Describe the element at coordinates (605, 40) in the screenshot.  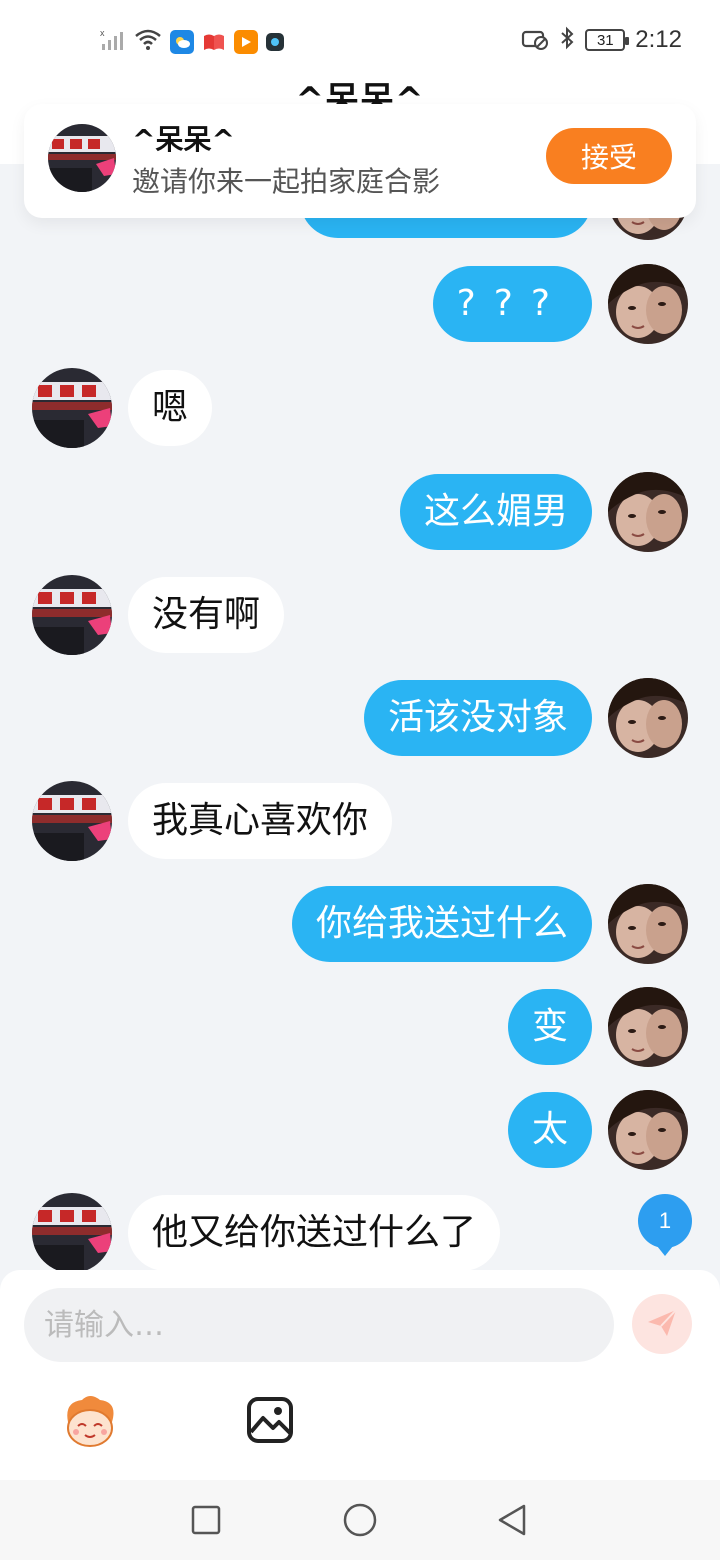
I see `battery-level: 31` at that location.